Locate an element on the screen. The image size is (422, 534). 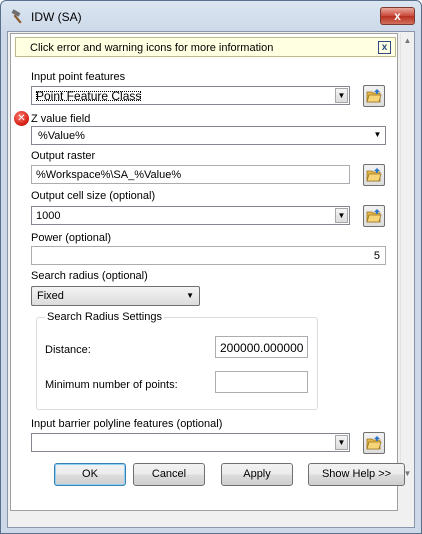
z-value-label: Z value field is located at coordinates (61, 119).